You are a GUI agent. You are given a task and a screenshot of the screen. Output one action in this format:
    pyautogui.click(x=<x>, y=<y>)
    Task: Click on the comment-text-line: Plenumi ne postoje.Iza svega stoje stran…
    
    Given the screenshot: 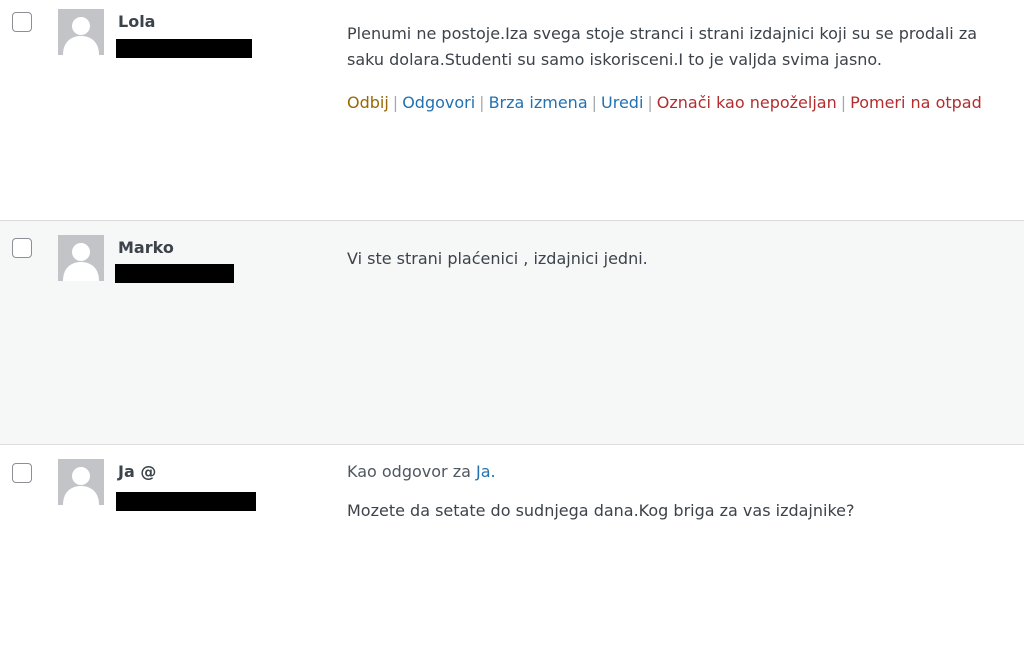 What is the action you would take?
    pyautogui.click(x=662, y=33)
    